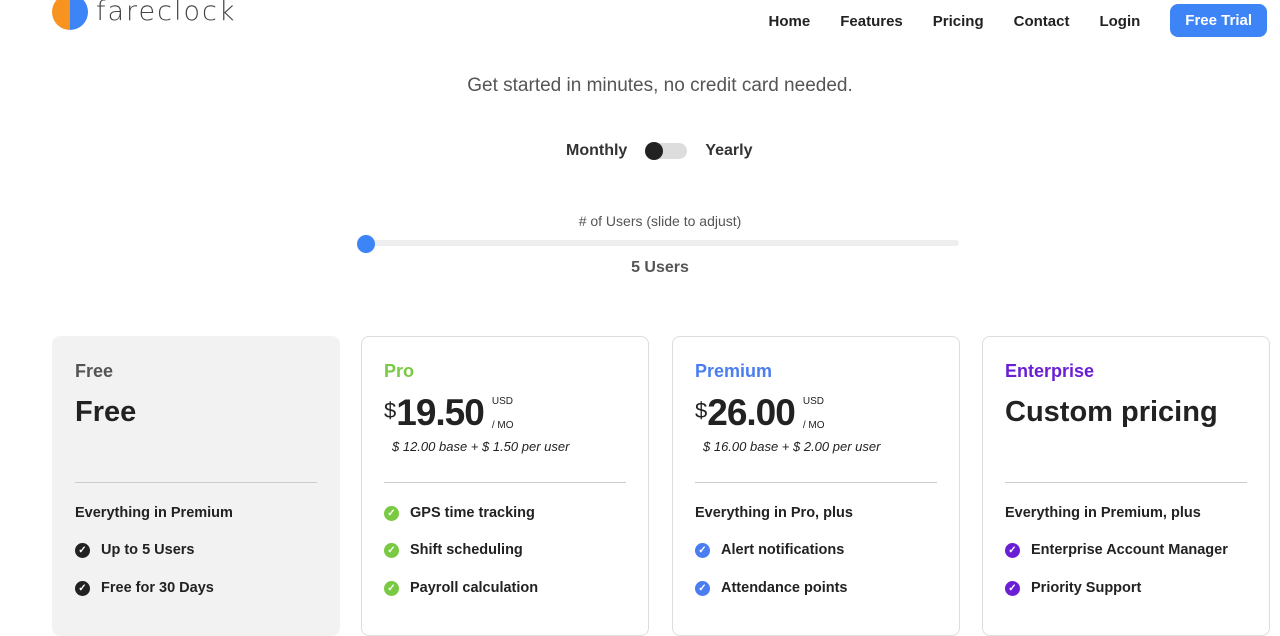  Describe the element at coordinates (1111, 412) in the screenshot. I see `plan-headline: Custom pricing` at that location.